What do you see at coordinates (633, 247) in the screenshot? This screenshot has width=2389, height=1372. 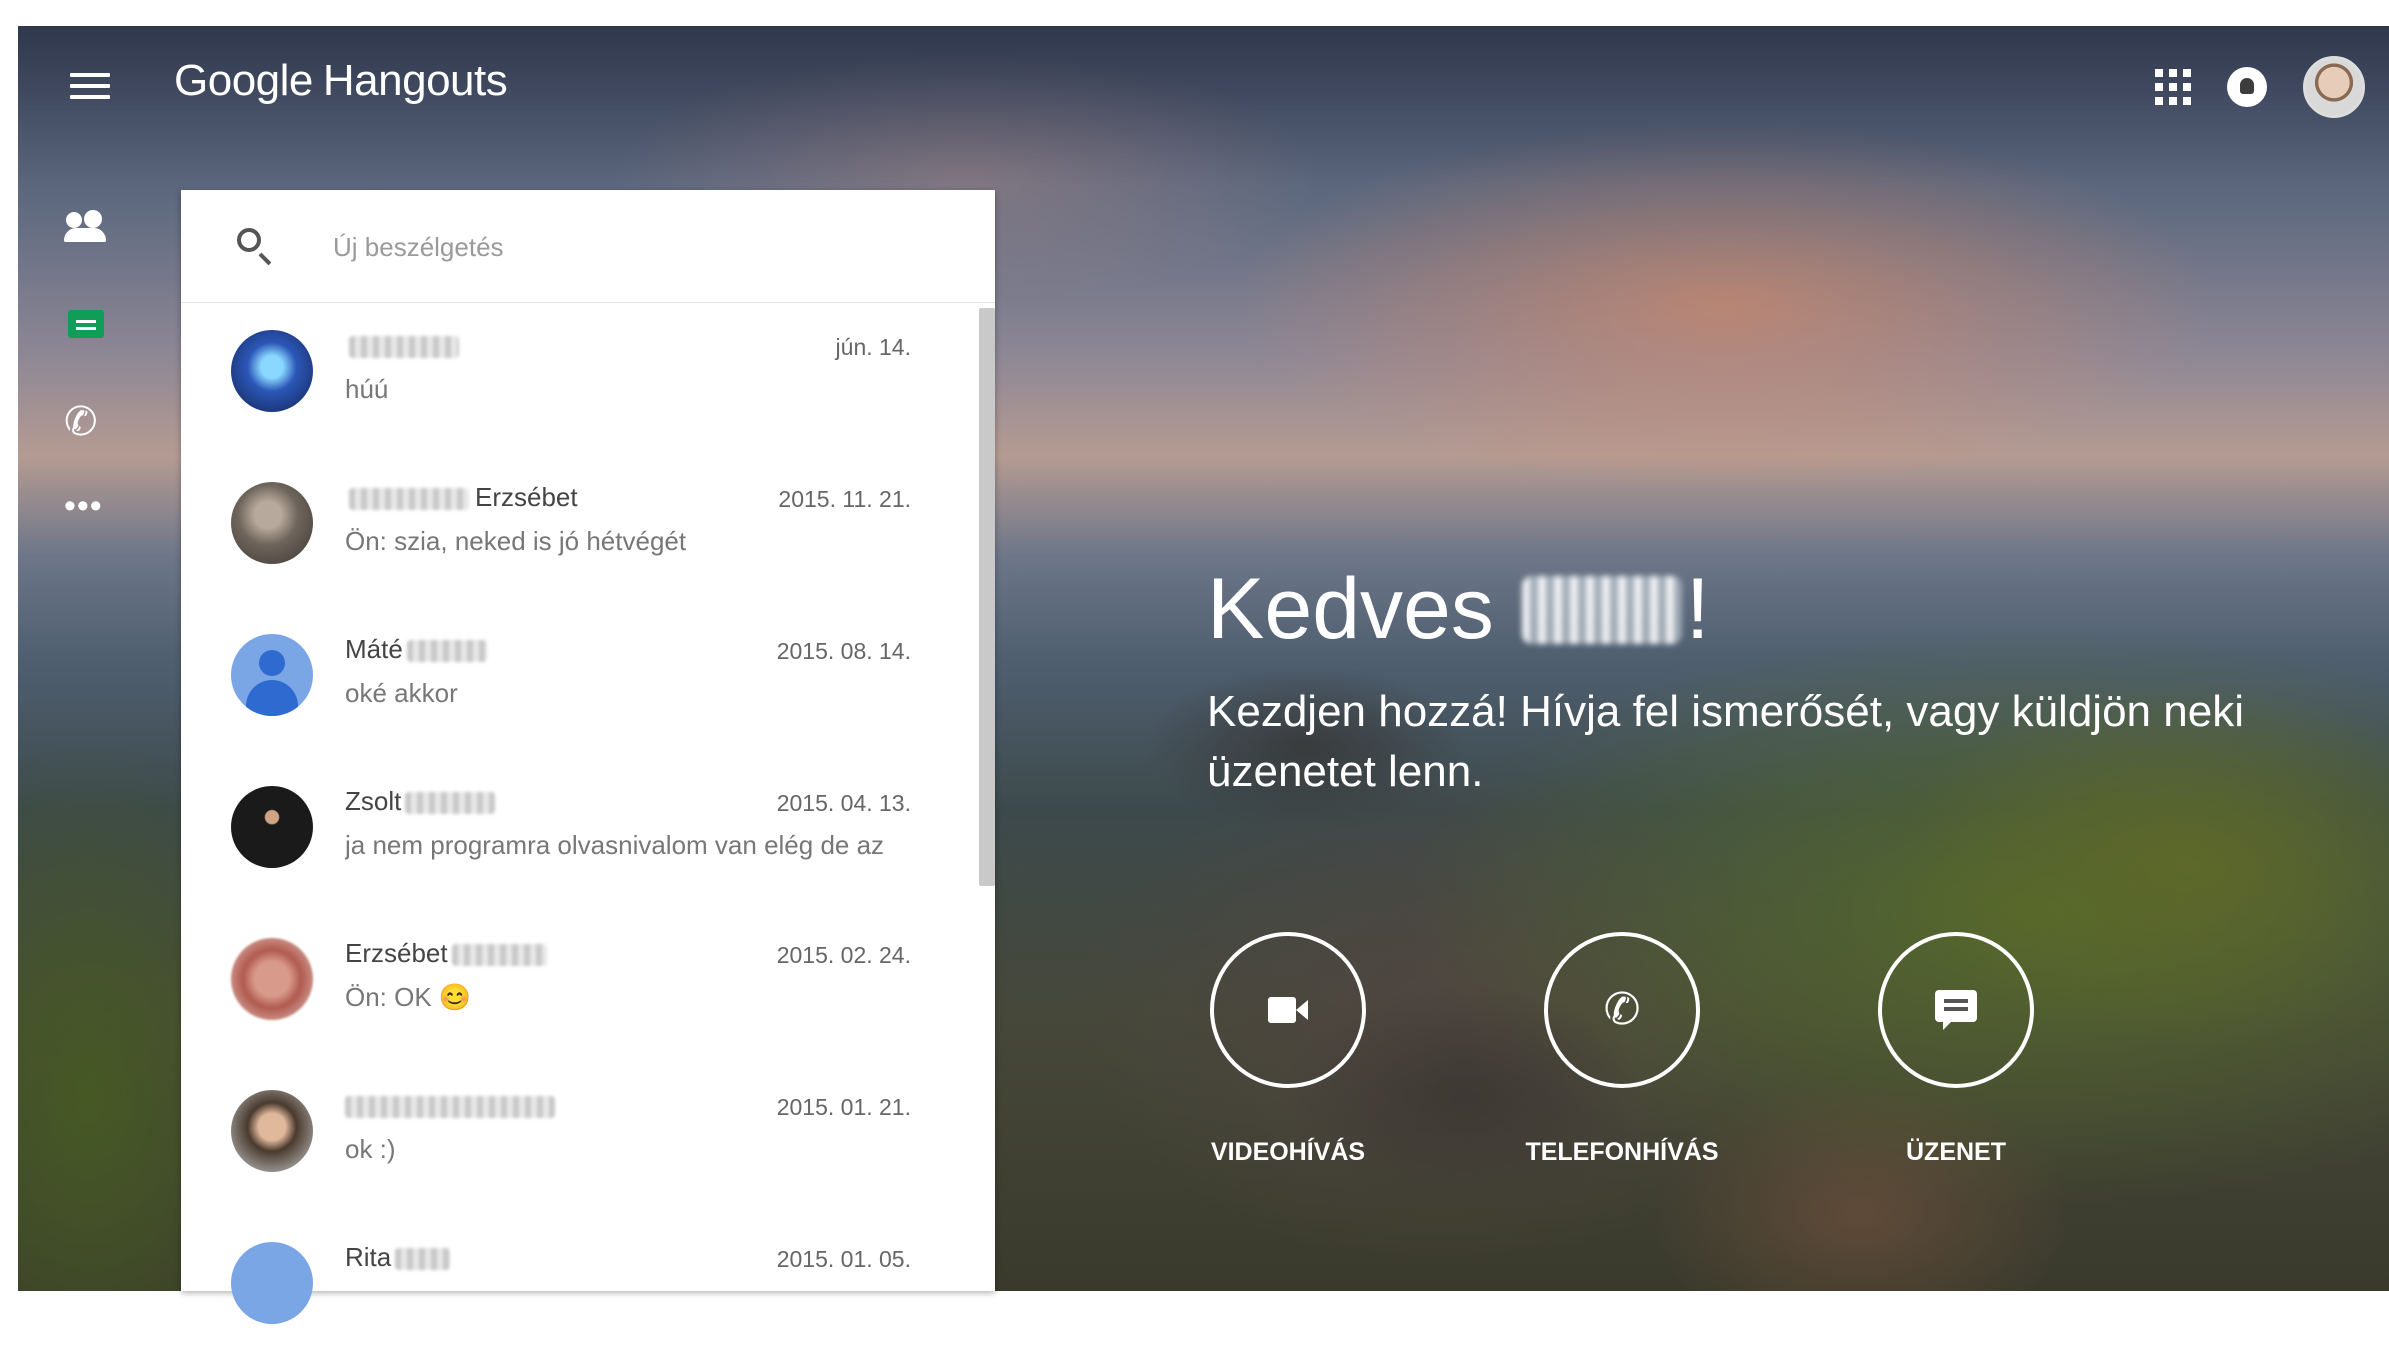 I see `new-conversation-input` at bounding box center [633, 247].